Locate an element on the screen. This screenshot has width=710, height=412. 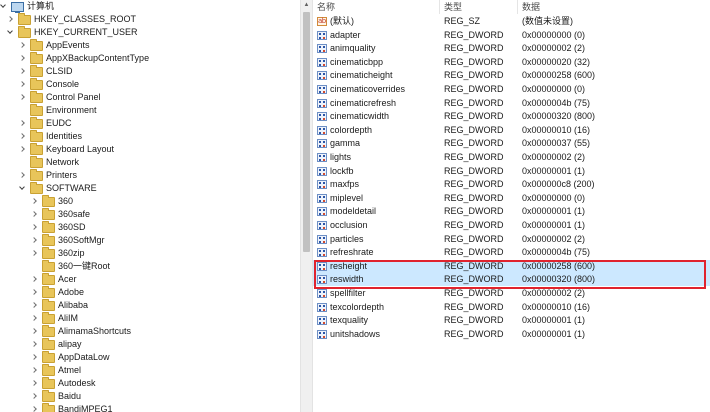
tree-node: Console is located at coordinates (49, 84).